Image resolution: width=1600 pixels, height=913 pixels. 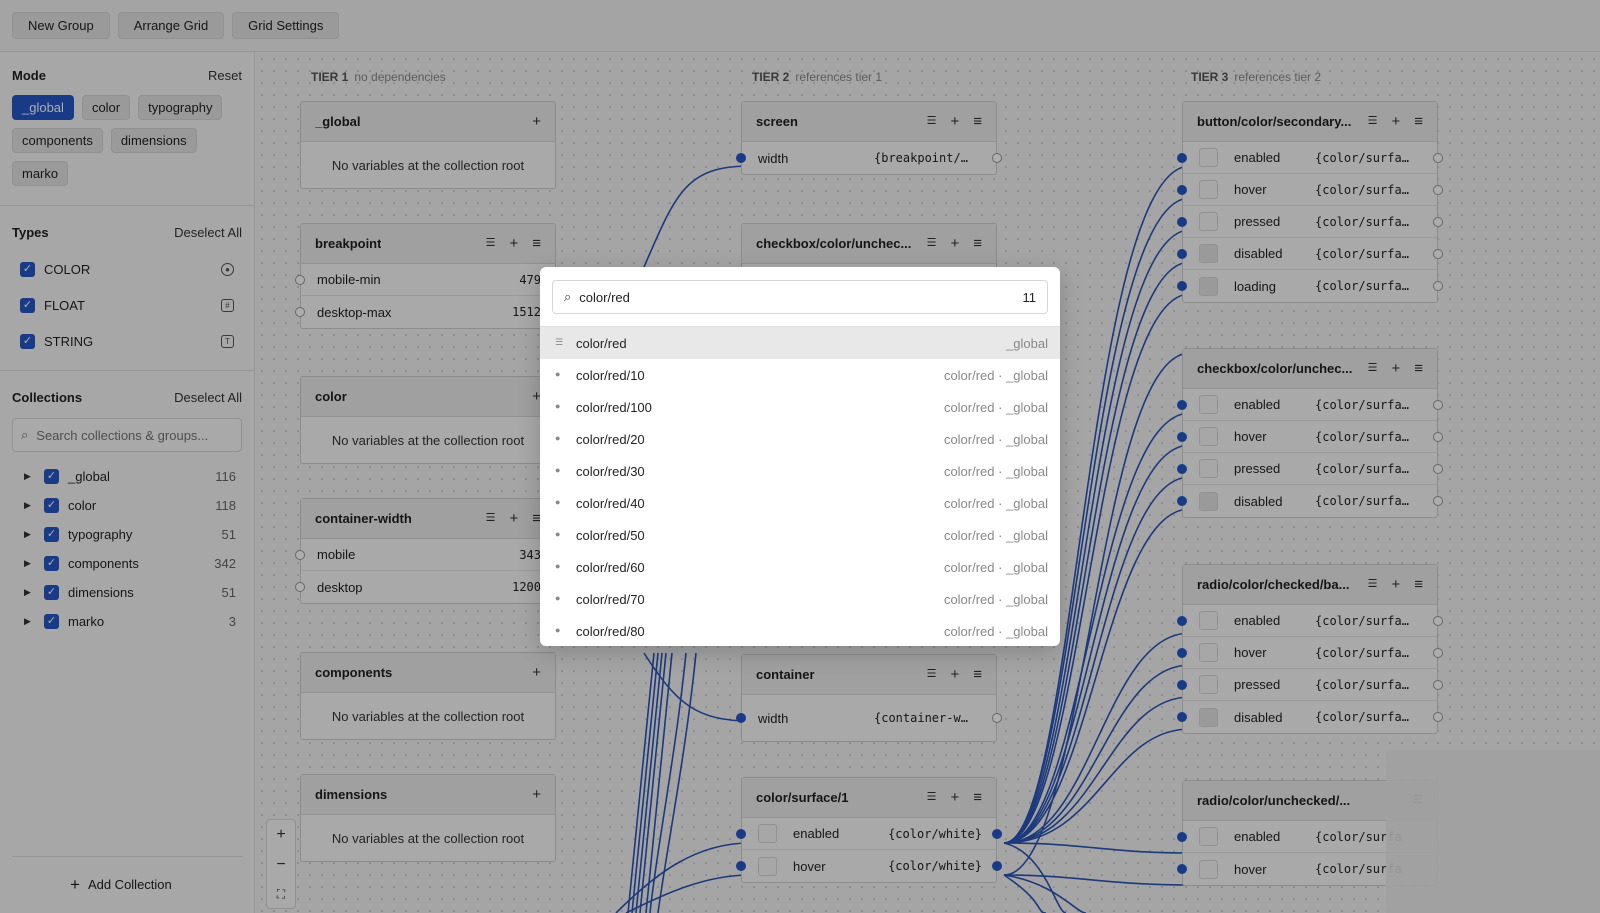 What do you see at coordinates (614, 407) in the screenshot?
I see `result-name: color/red/100` at bounding box center [614, 407].